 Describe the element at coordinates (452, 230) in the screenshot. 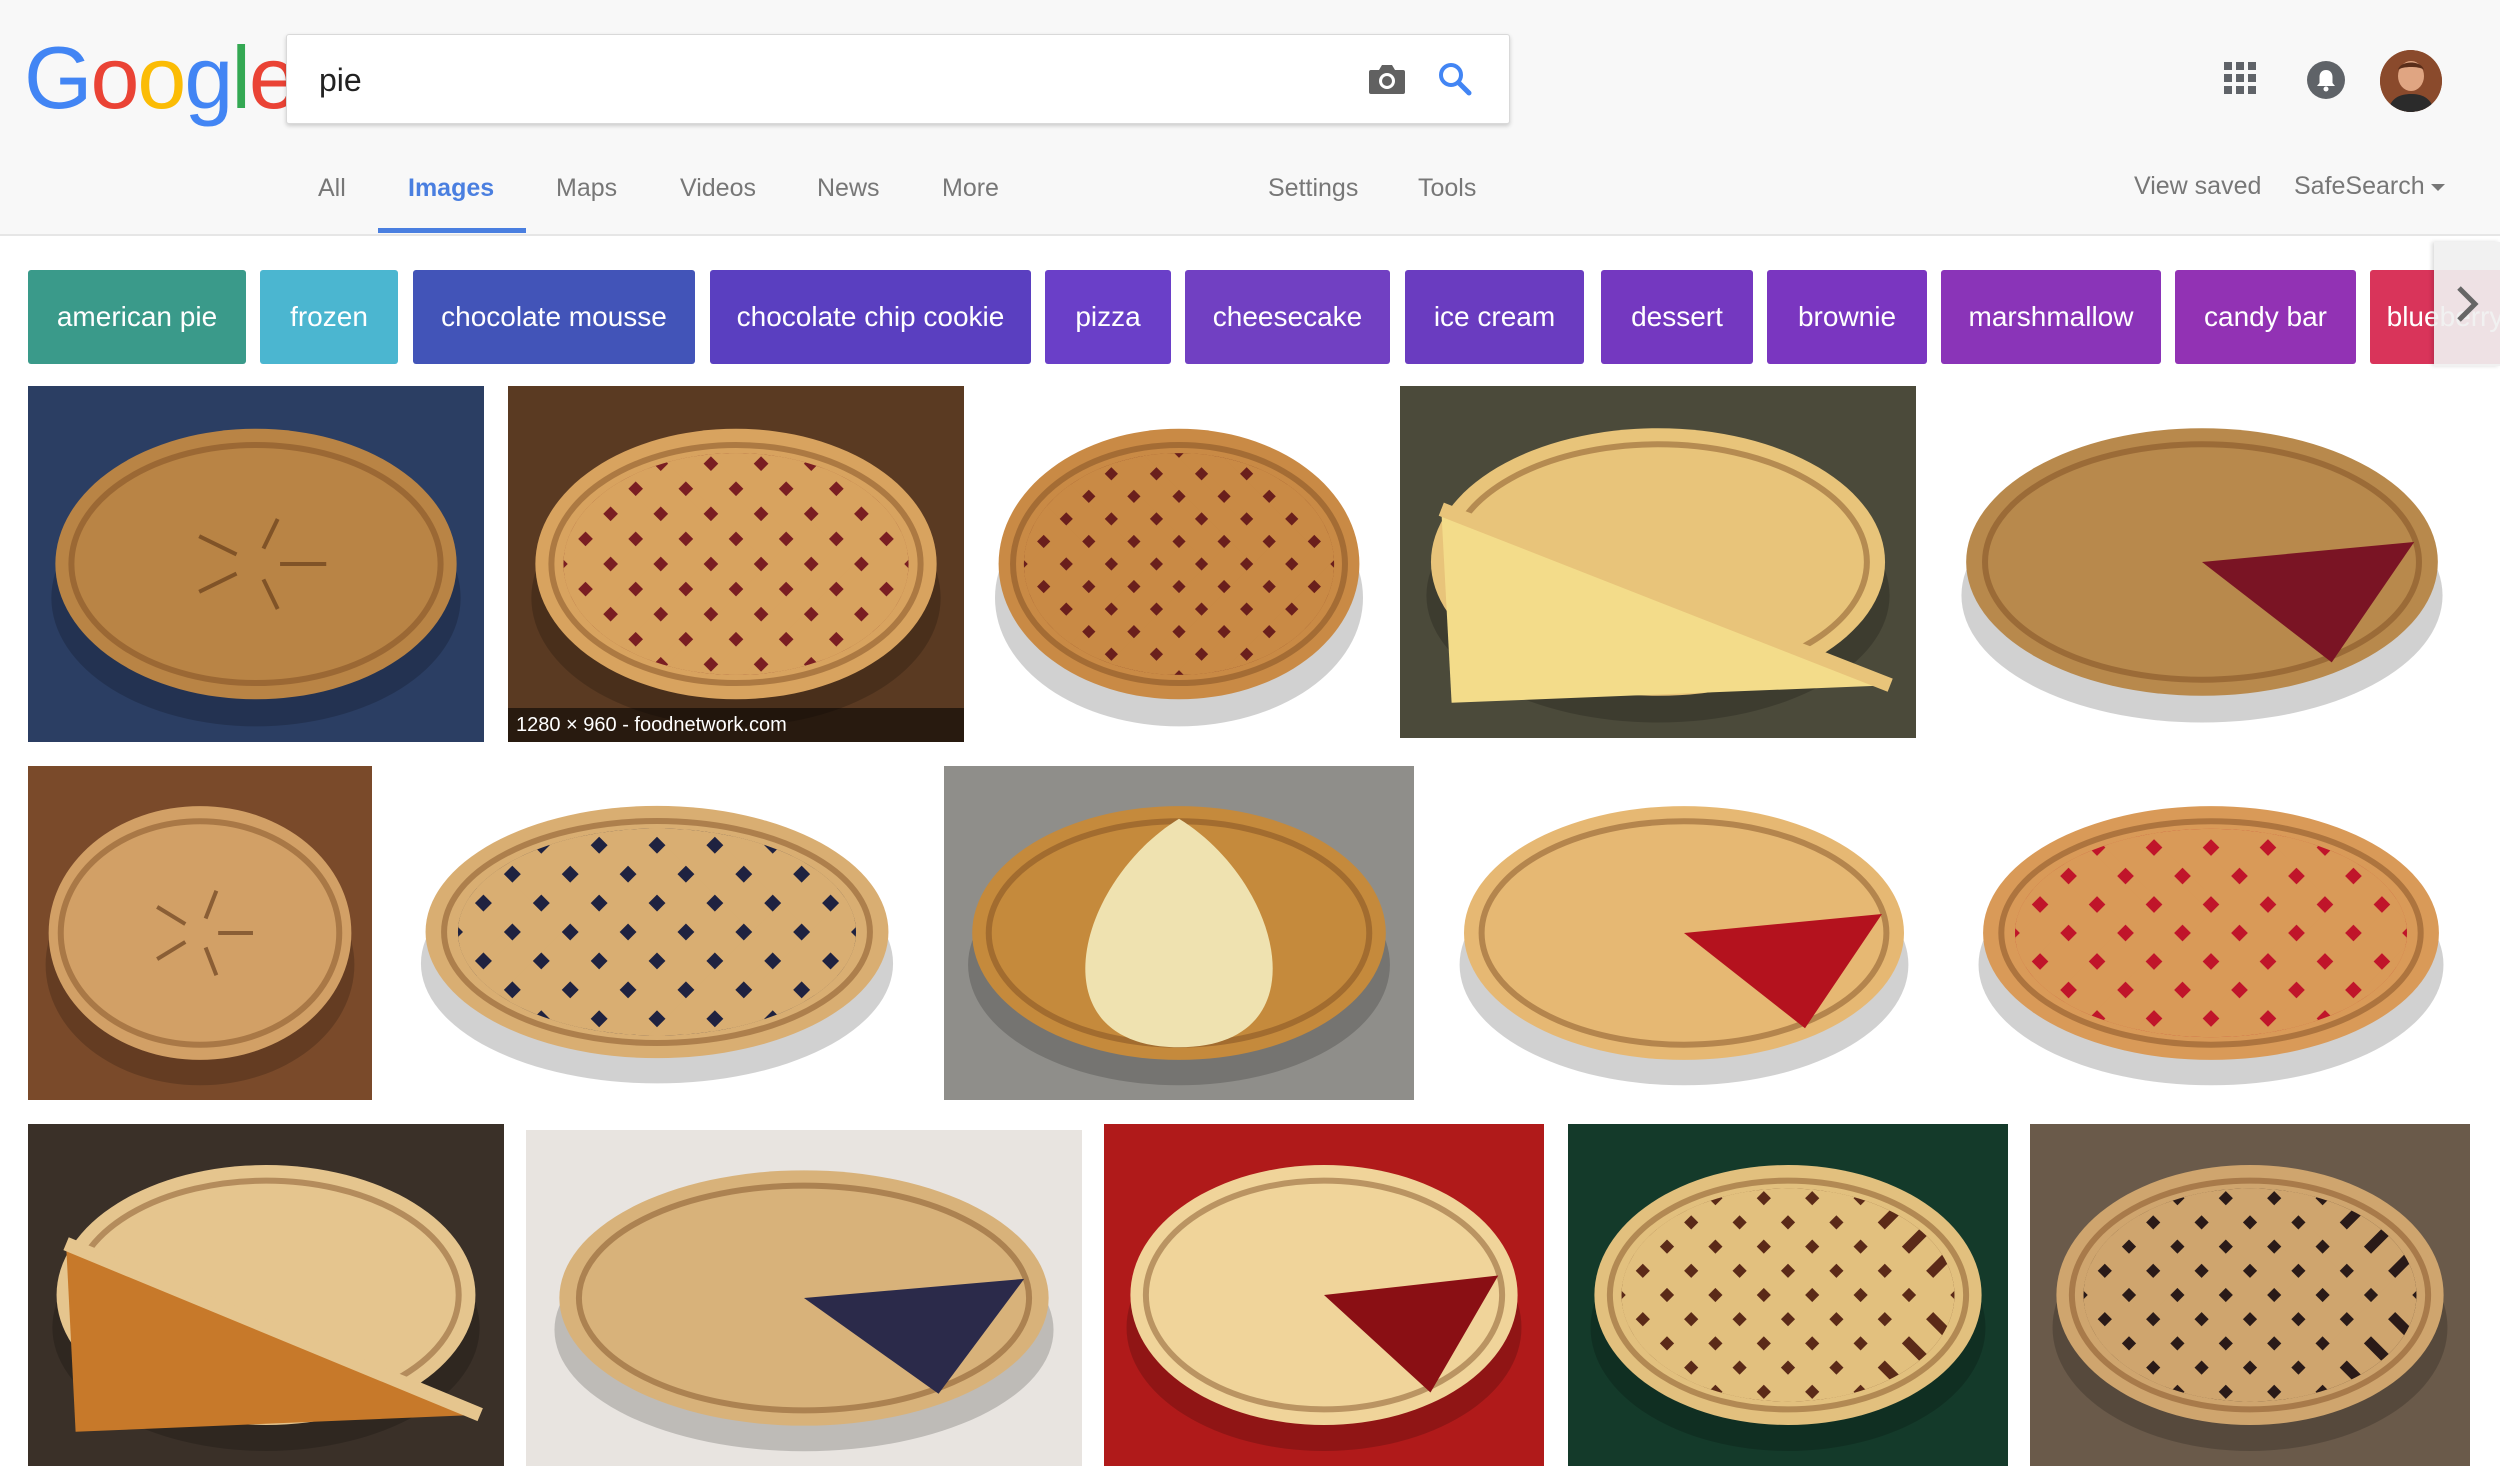

I see `active-tab-indicator` at that location.